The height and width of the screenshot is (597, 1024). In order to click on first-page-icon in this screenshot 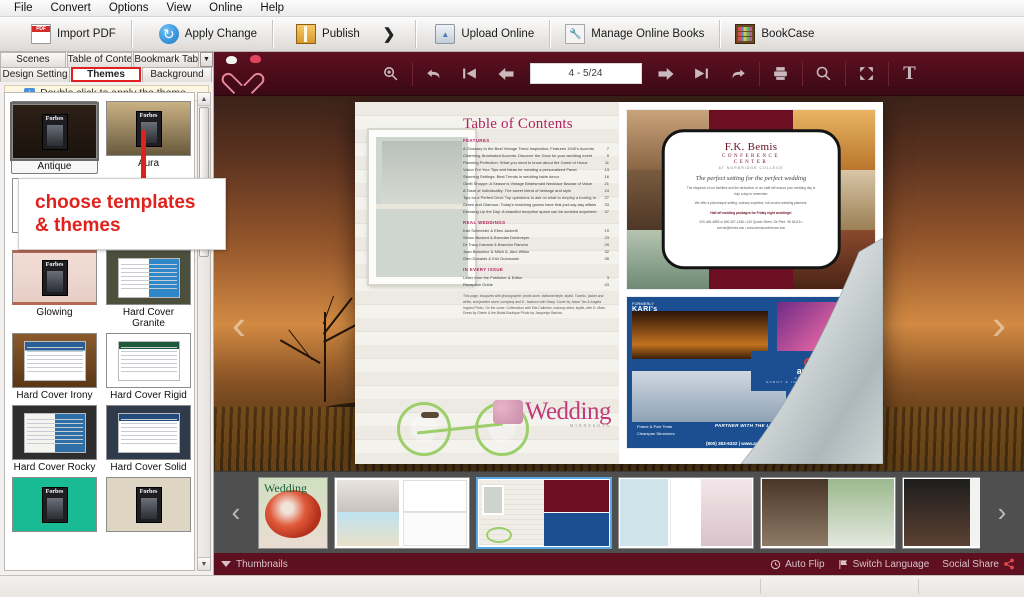, I will do `click(470, 74)`.